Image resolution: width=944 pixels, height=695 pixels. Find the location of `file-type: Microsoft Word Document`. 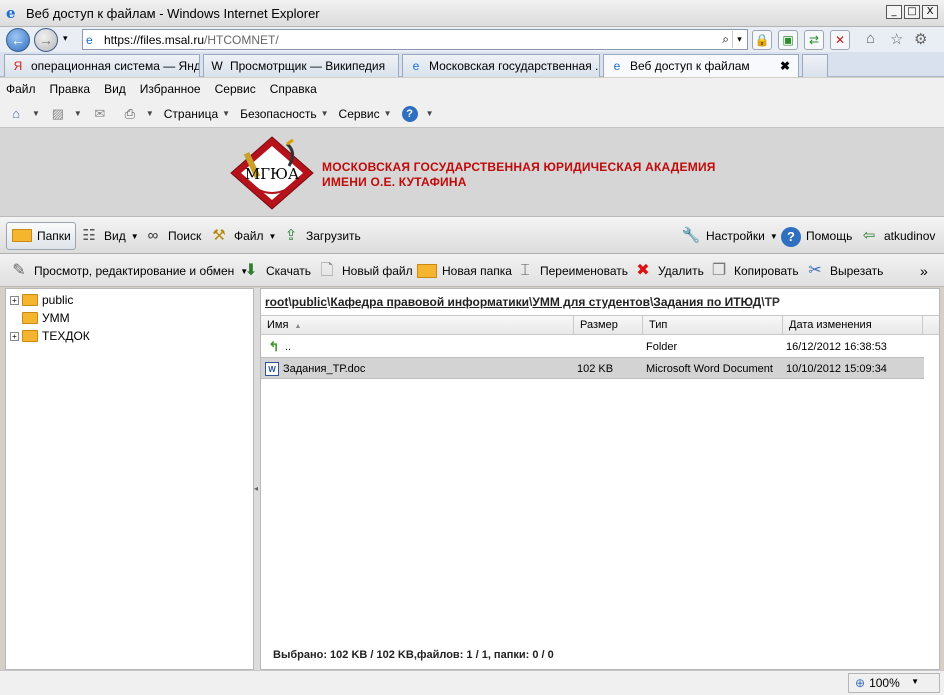

file-type: Microsoft Word Document is located at coordinates (709, 369).